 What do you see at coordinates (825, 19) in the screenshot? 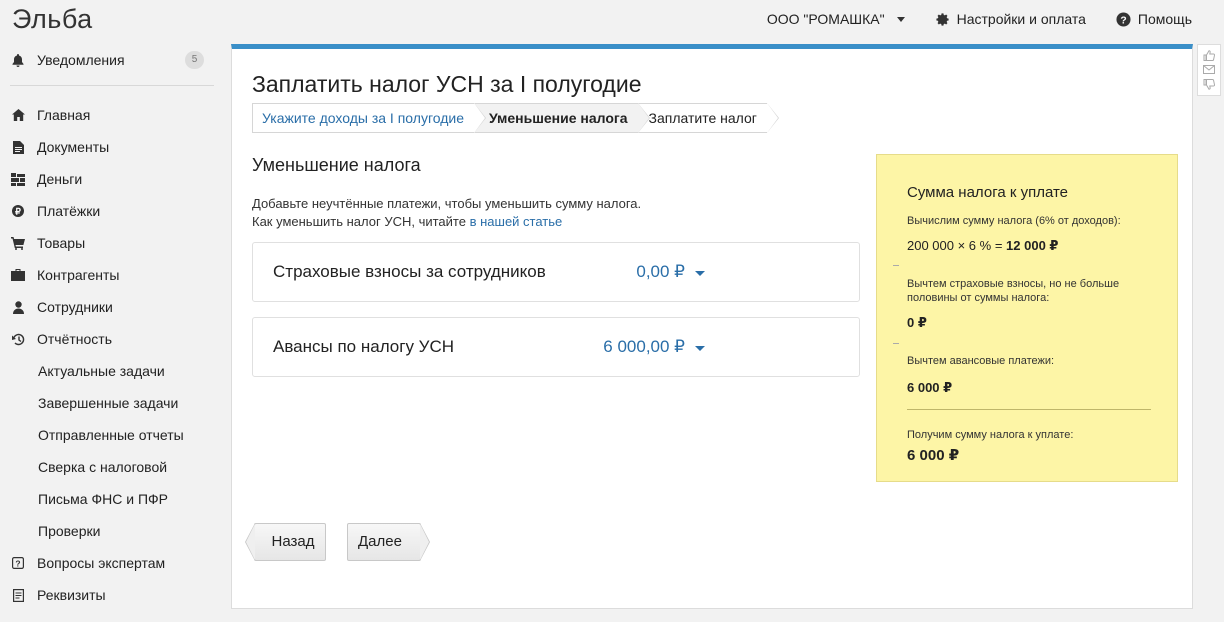
I see `organization-name: ООО "РОМАШКА"` at bounding box center [825, 19].